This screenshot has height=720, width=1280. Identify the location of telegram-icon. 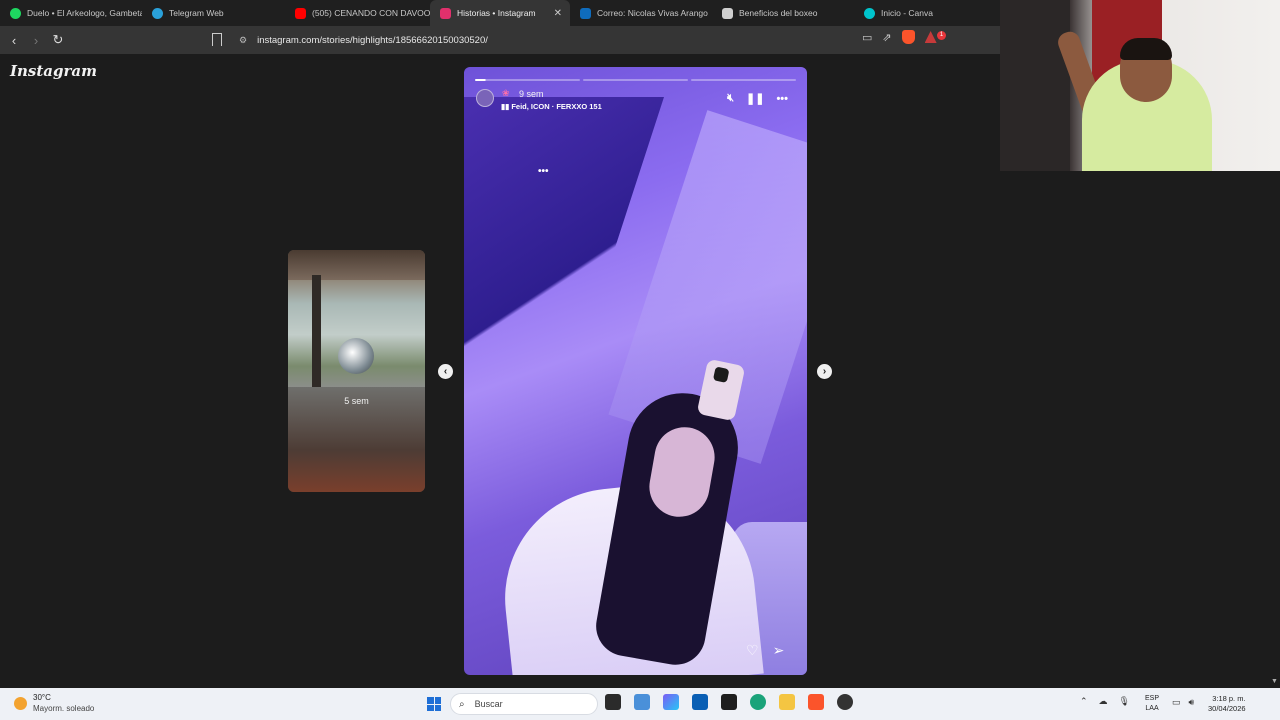
(157, 13).